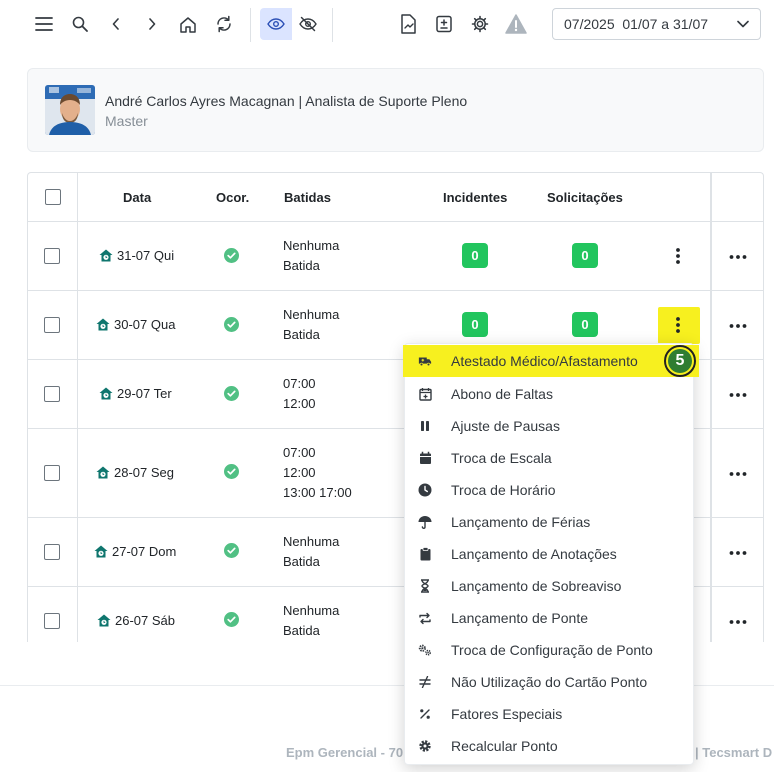 This screenshot has width=774, height=772. I want to click on row-date: 28-07 Seg, so click(135, 472).